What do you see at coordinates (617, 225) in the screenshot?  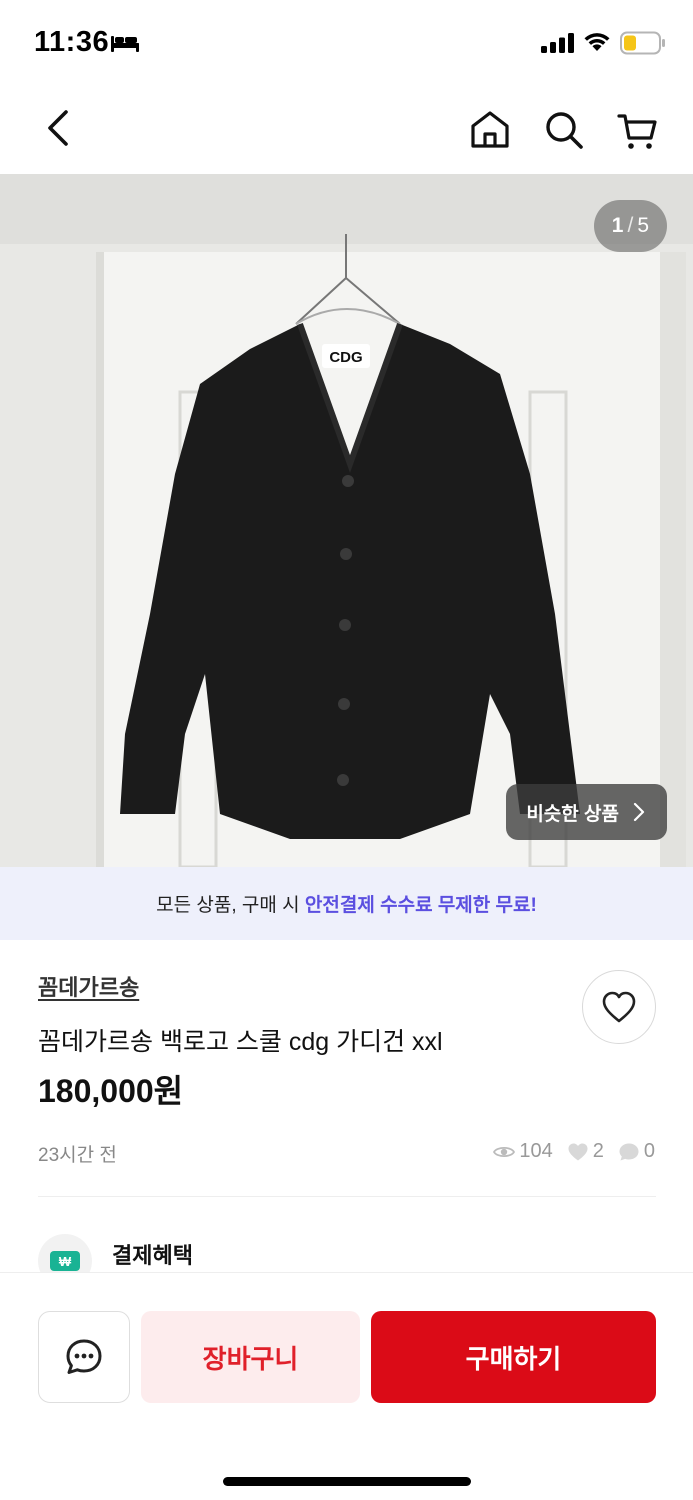 I see `image-counter-current: 1` at bounding box center [617, 225].